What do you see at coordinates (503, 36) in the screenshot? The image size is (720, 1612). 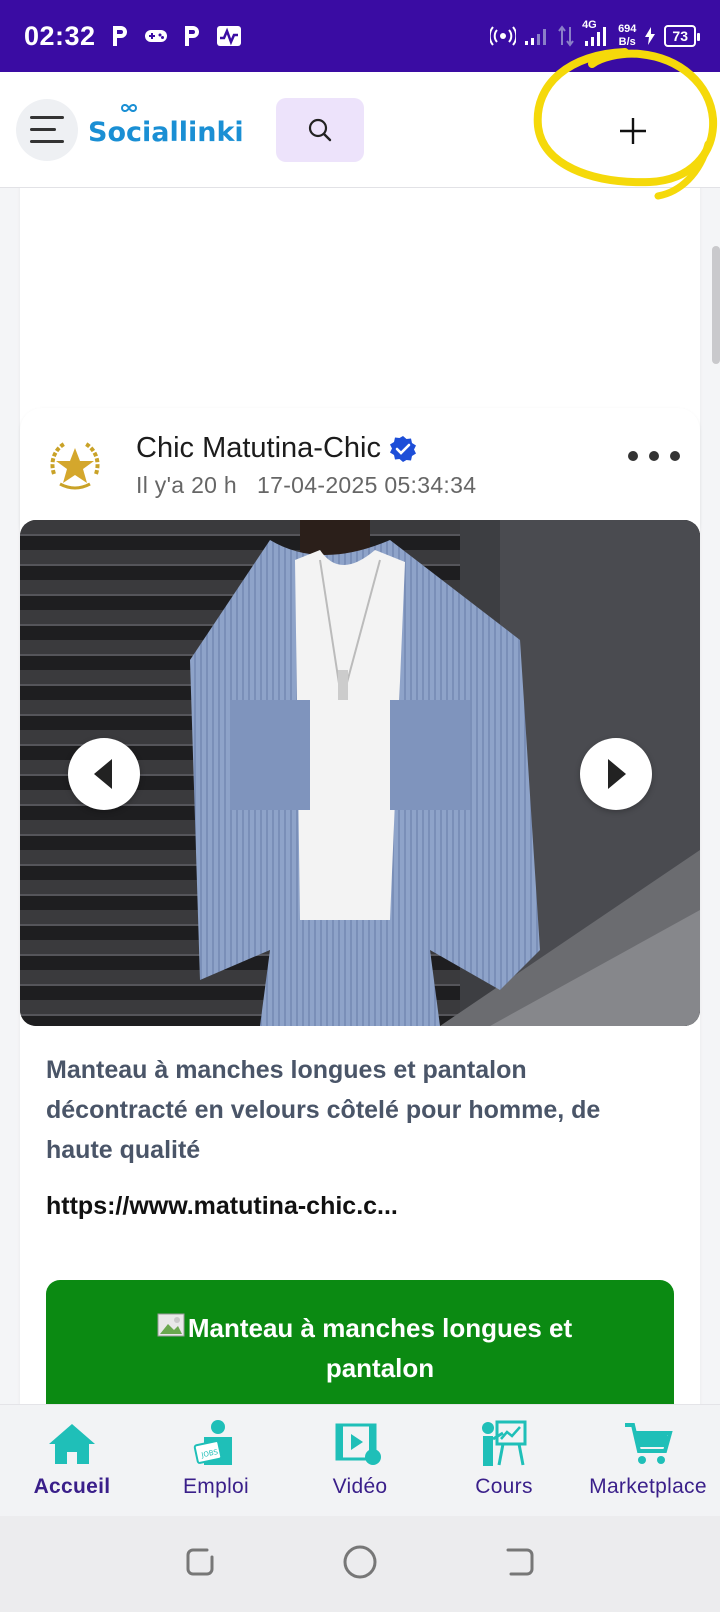 I see `hotspot-icon` at bounding box center [503, 36].